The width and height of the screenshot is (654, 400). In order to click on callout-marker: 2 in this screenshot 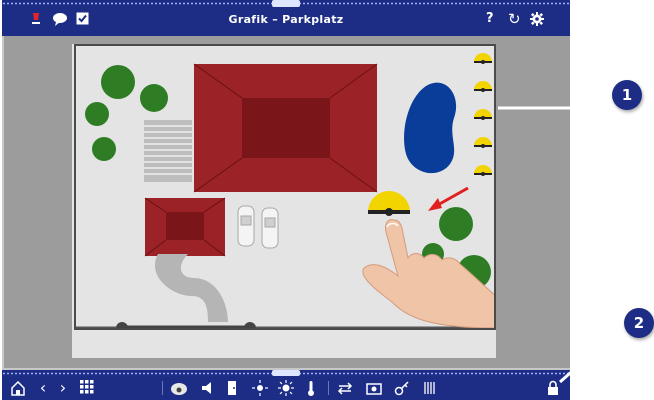, I will do `click(639, 323)`.